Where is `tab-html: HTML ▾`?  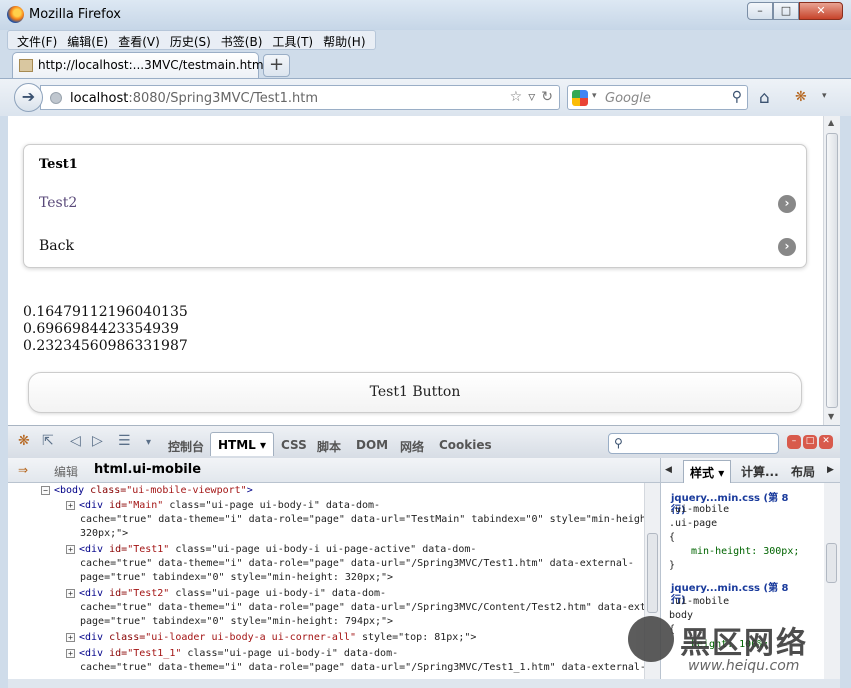 tab-html: HTML ▾ is located at coordinates (242, 444).